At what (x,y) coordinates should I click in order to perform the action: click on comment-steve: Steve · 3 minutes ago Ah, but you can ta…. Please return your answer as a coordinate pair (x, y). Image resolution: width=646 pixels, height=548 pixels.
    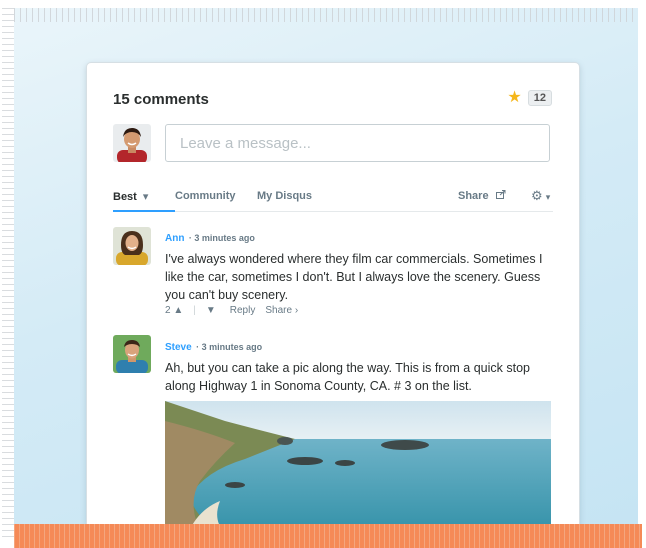
    Looking at the image, I should click on (357, 366).